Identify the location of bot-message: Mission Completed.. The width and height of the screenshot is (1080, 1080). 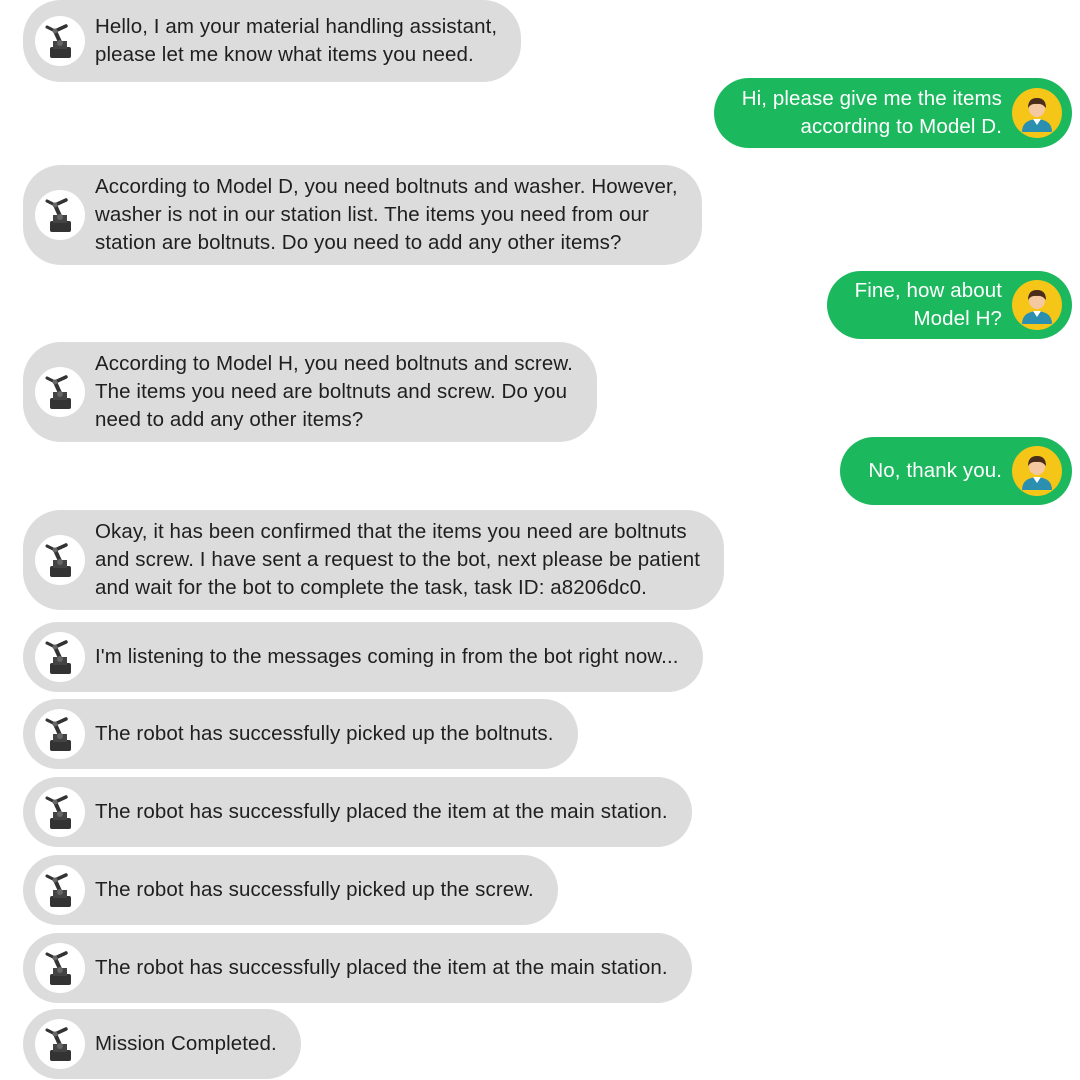
(162, 1044).